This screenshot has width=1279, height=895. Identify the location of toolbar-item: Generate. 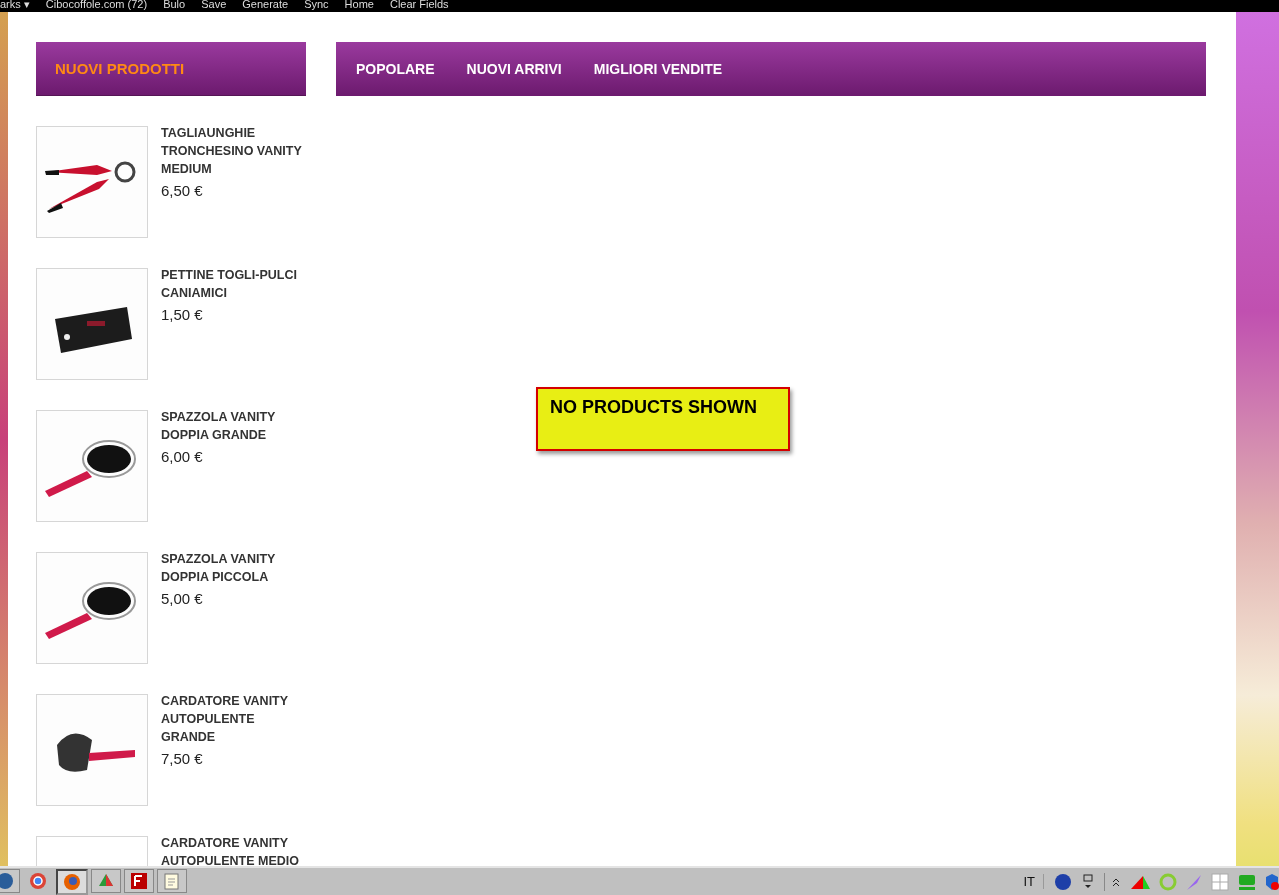
(265, 4).